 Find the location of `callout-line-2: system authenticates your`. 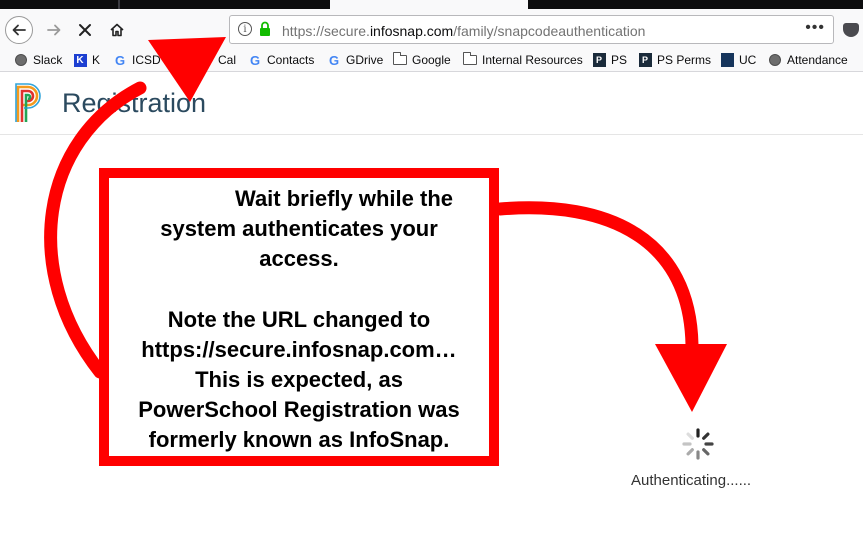

callout-line-2: system authenticates your is located at coordinates (299, 228).